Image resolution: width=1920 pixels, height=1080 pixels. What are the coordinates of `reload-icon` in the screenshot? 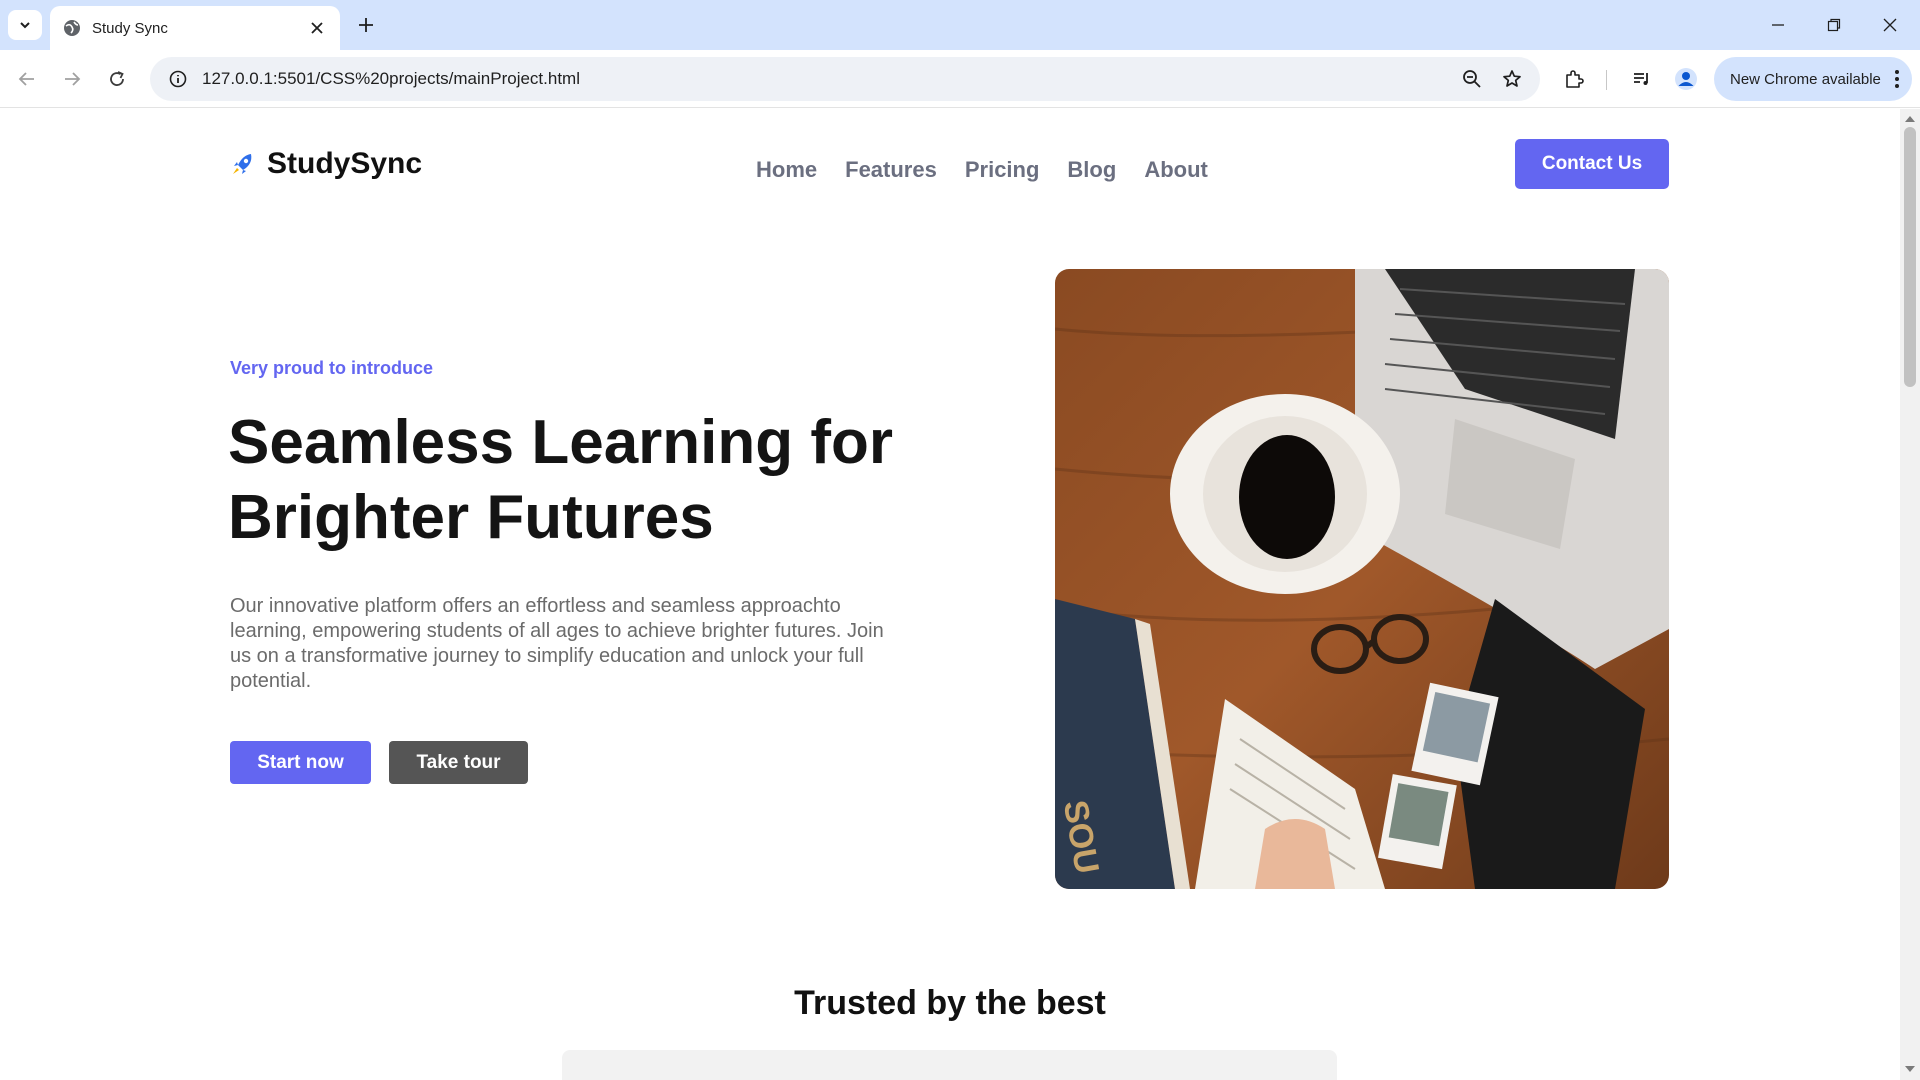 It's located at (117, 79).